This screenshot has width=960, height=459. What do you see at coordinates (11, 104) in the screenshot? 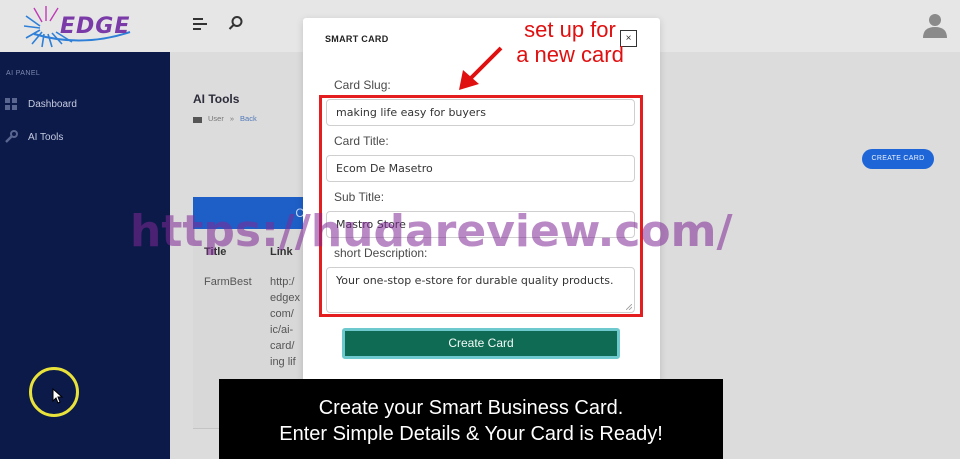
I see `dashboard-icon` at bounding box center [11, 104].